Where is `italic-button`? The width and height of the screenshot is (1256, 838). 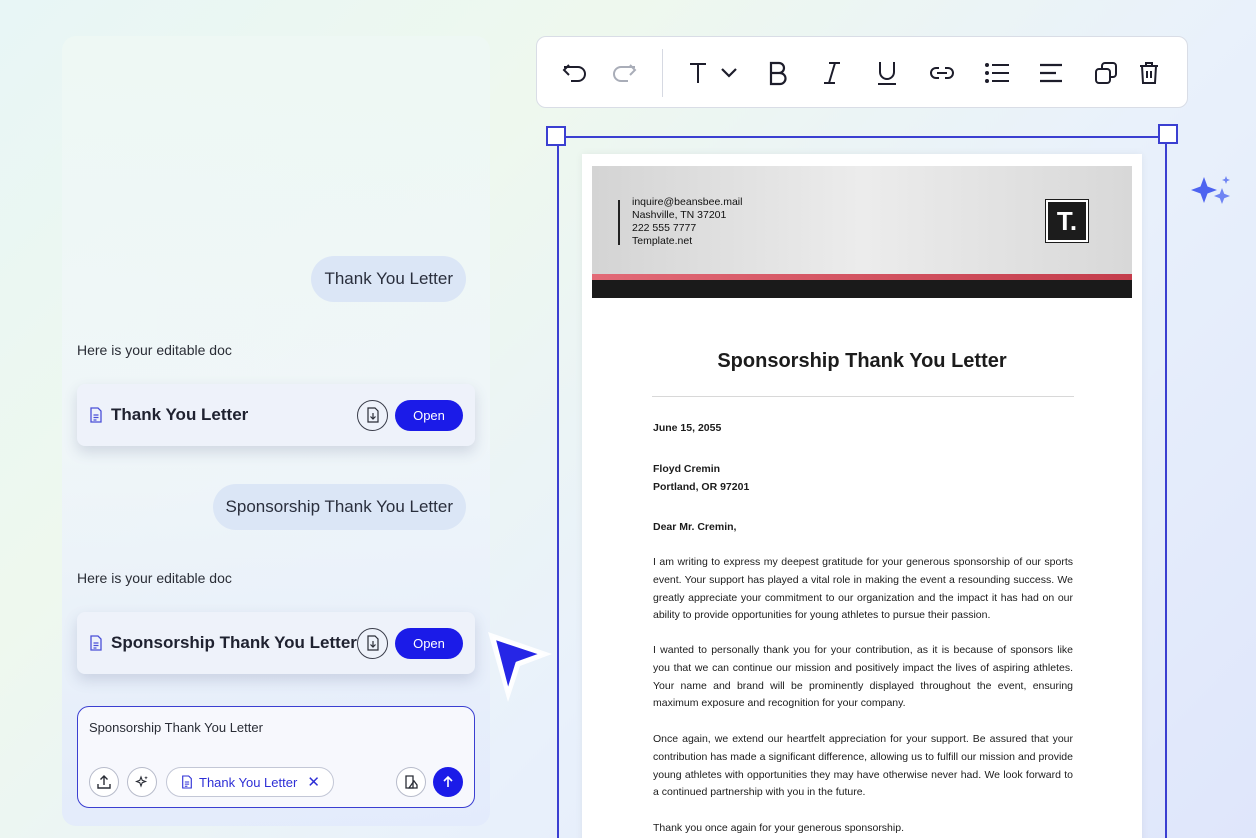
italic-button is located at coordinates (832, 73).